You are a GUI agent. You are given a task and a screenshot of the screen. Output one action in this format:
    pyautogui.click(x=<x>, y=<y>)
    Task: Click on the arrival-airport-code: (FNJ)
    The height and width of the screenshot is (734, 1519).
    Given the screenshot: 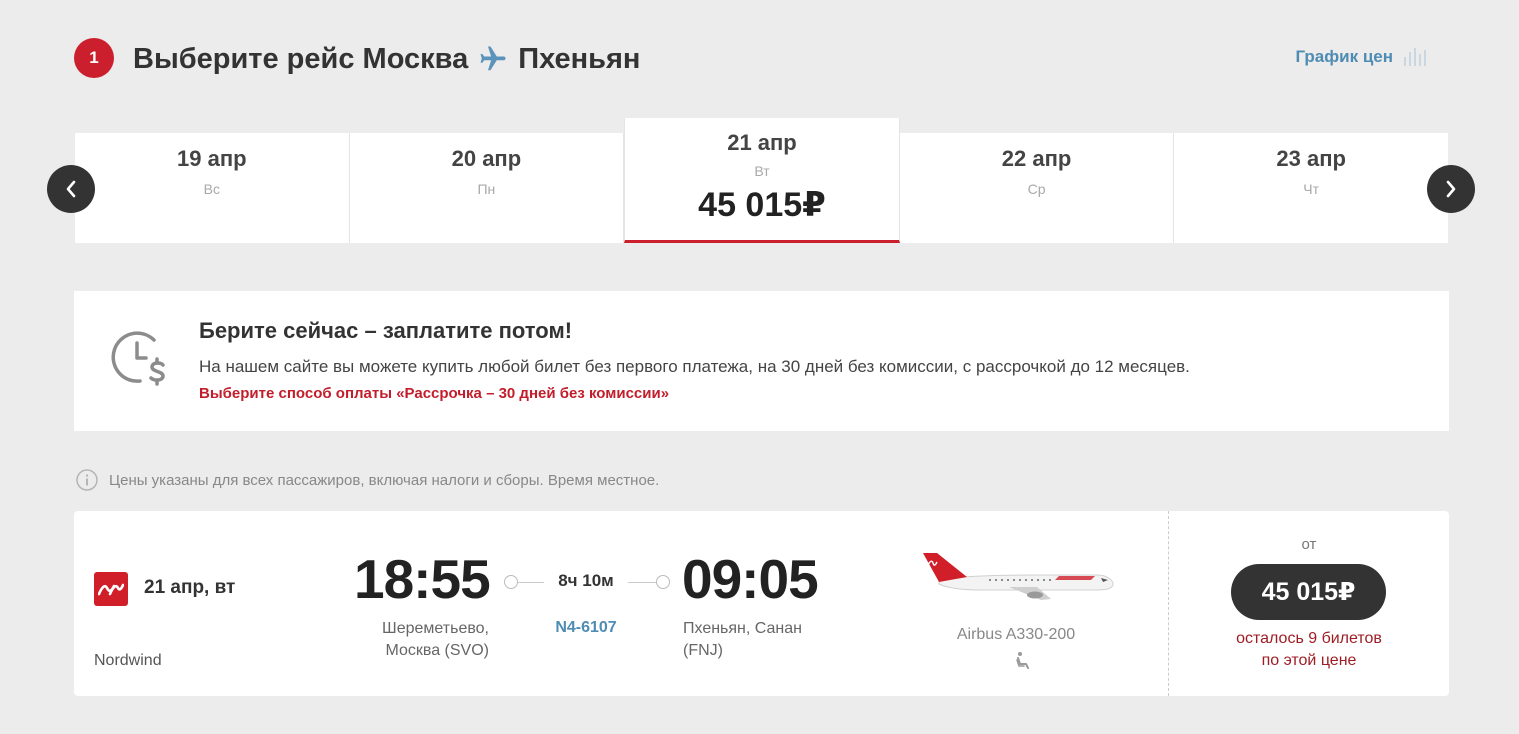 What is the action you would take?
    pyautogui.click(x=703, y=650)
    